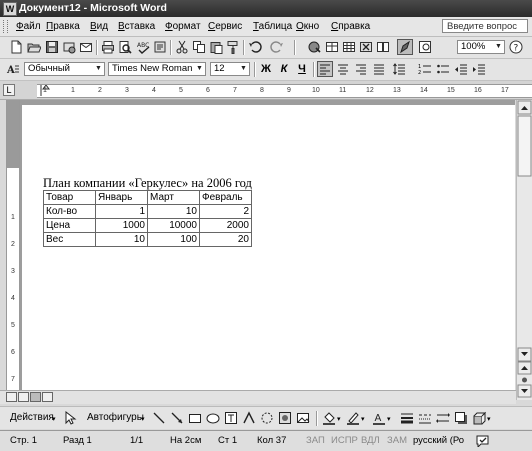 The width and height of the screenshot is (532, 451). Describe the element at coordinates (443, 418) in the screenshot. I see `arrow-style-icon` at that location.